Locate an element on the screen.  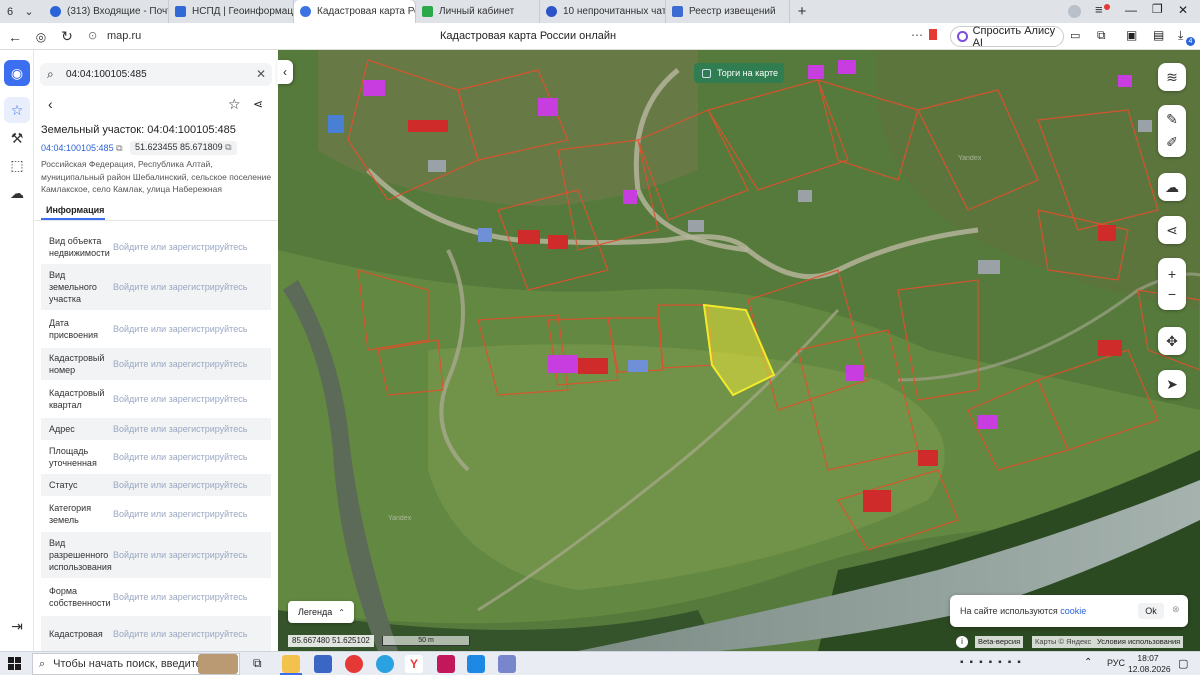
protect-icon: ◎ is located at coordinates (41, 36).